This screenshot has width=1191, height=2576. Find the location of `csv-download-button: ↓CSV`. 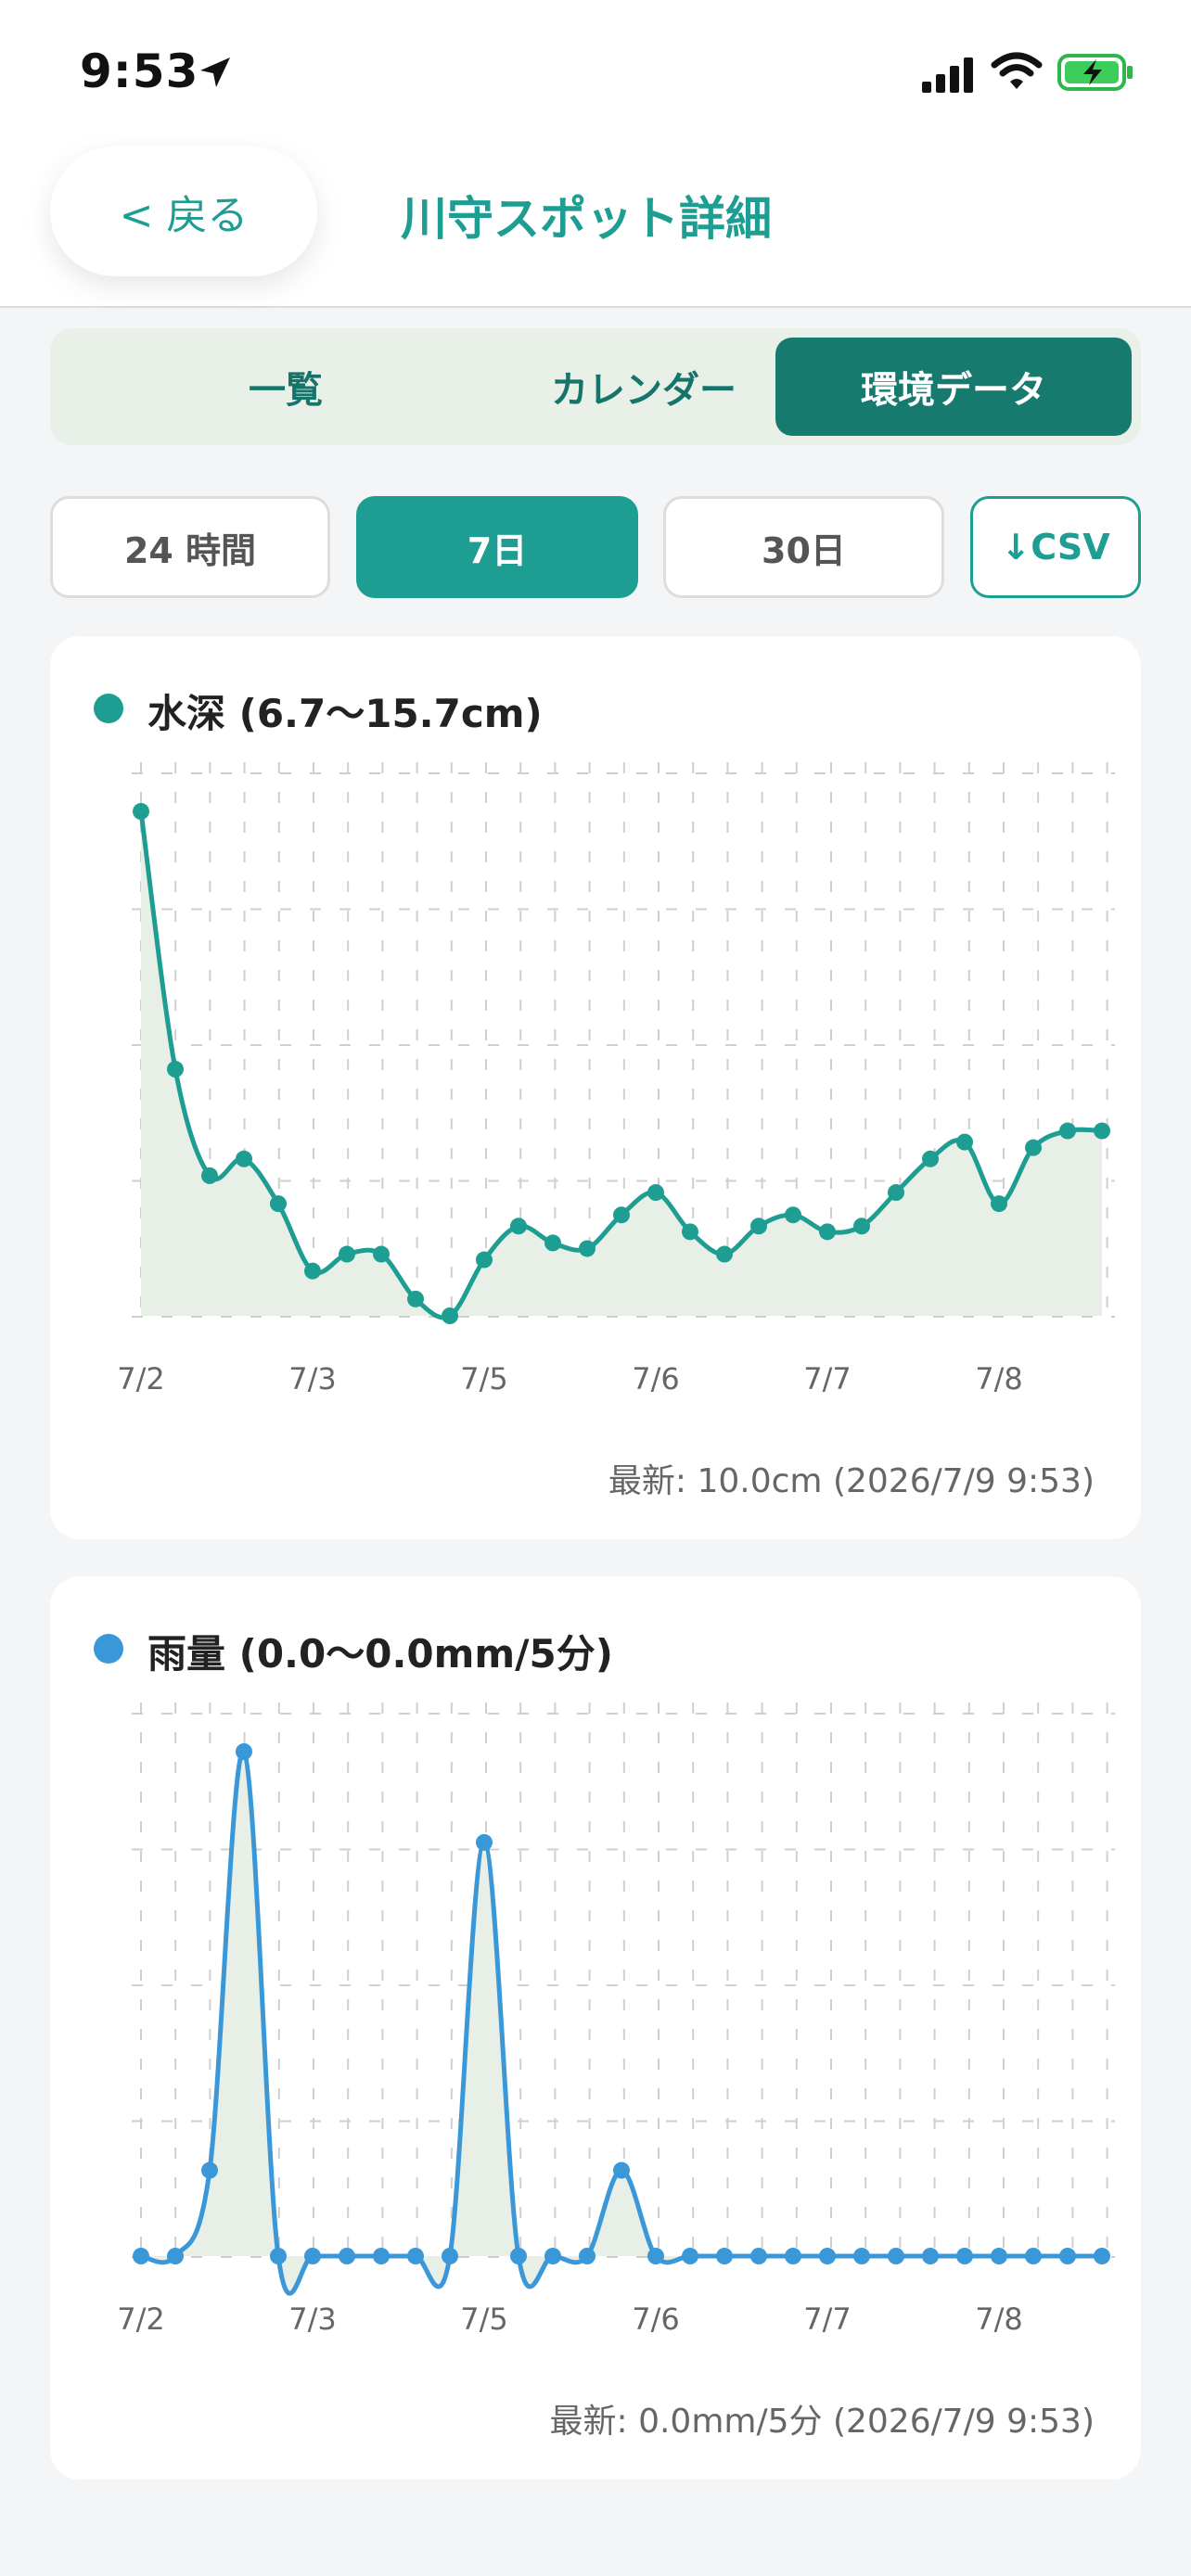

csv-download-button: ↓CSV is located at coordinates (1055, 547).